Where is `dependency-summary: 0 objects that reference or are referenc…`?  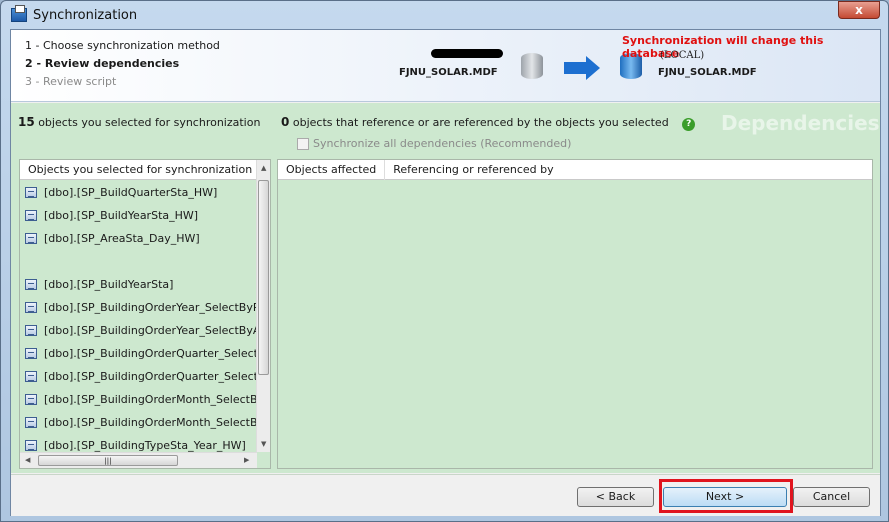
dependency-summary: 0 objects that reference or are referenc… is located at coordinates (488, 123).